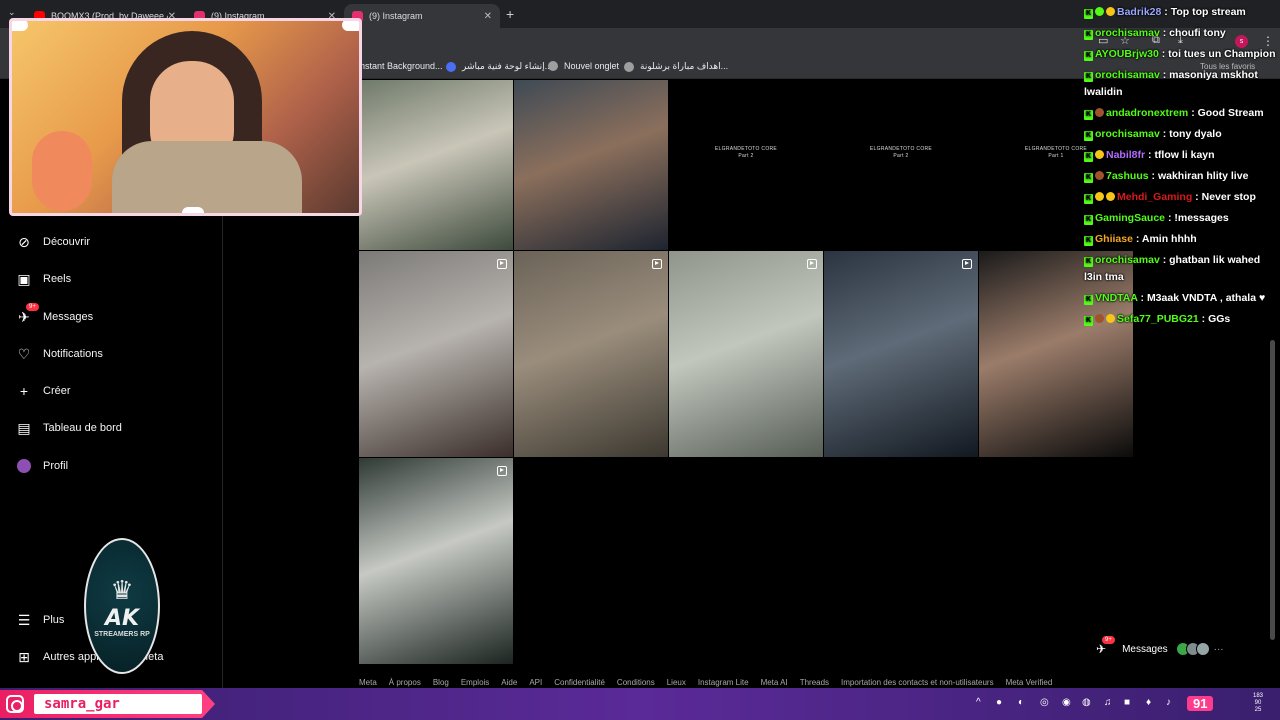 Image resolution: width=1280 pixels, height=720 pixels. Describe the element at coordinates (24, 656) in the screenshot. I see `apps-icon: ⊞` at that location.